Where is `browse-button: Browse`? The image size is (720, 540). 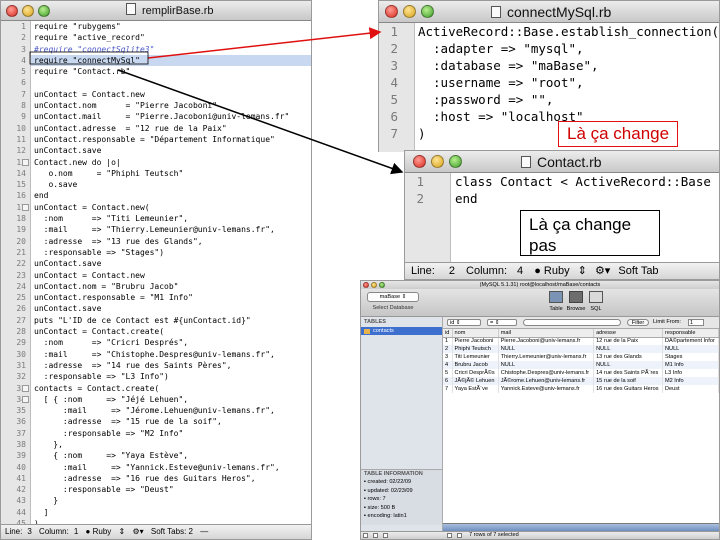 browse-button: Browse is located at coordinates (576, 309).